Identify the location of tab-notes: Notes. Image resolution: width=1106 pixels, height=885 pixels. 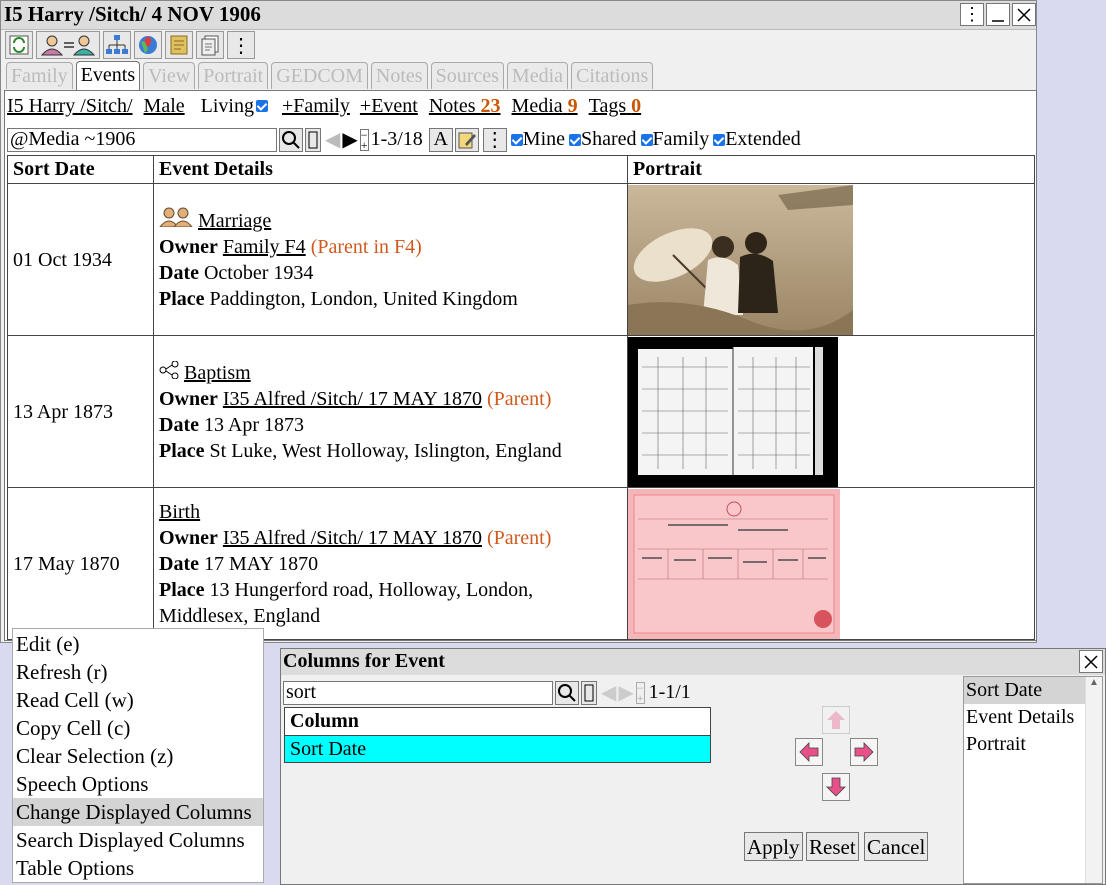
(399, 75).